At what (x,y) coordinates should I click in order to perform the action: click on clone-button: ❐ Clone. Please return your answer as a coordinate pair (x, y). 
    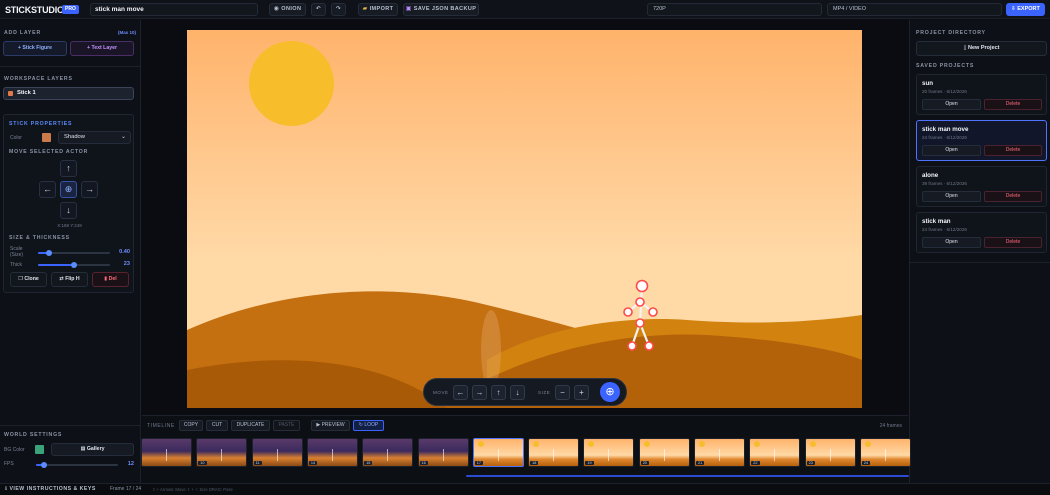
    Looking at the image, I should click on (28, 279).